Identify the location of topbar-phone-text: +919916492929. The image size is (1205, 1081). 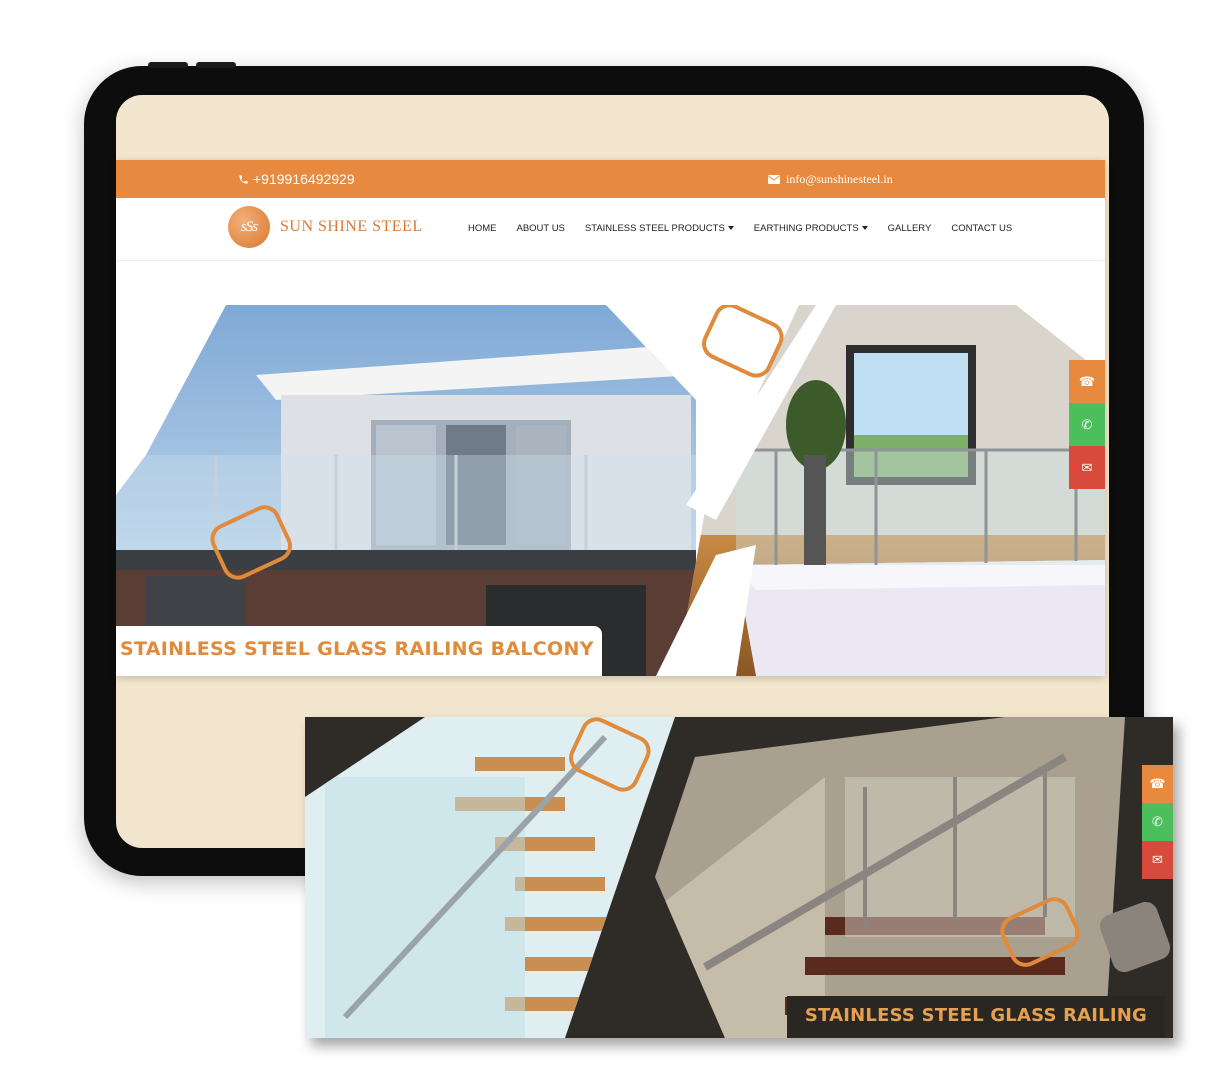
(304, 179).